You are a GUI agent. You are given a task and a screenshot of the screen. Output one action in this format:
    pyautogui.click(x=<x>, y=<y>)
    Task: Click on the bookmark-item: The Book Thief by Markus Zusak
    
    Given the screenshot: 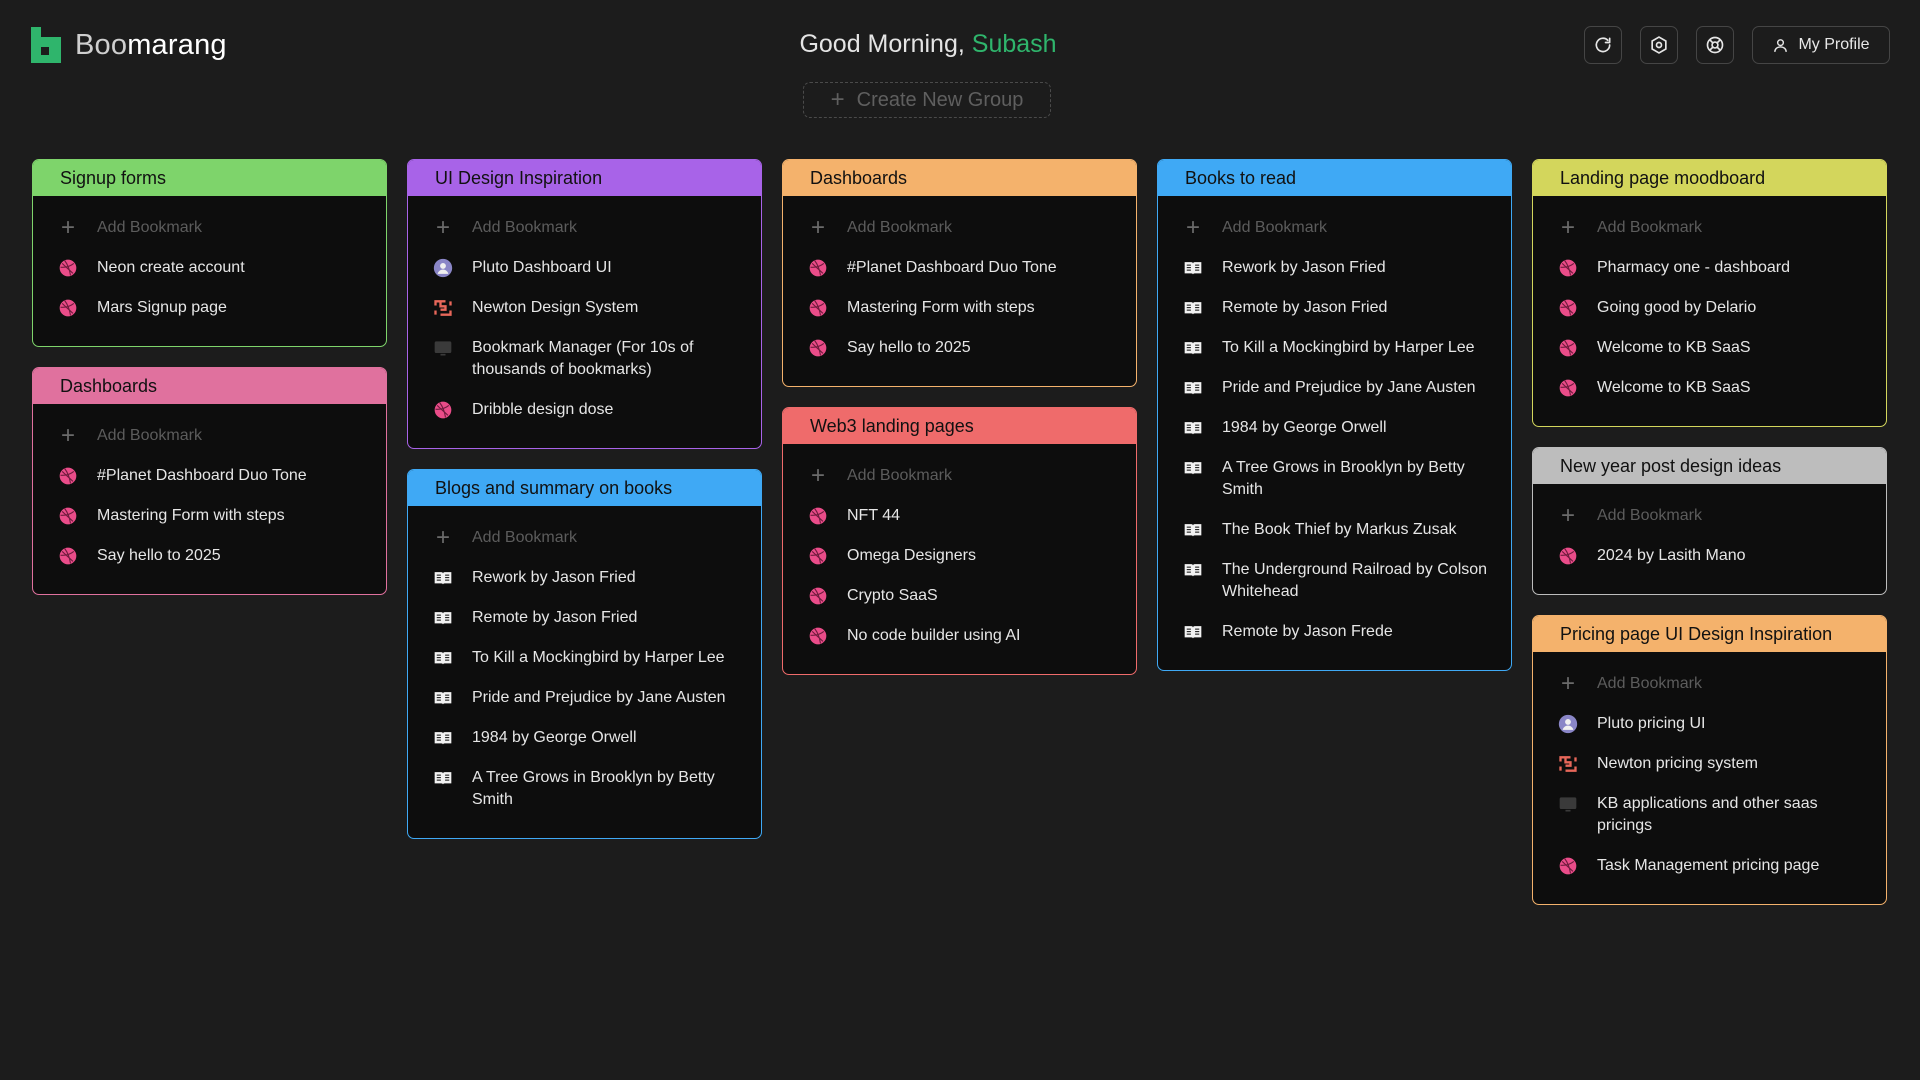 What is the action you would take?
    pyautogui.click(x=1336, y=530)
    